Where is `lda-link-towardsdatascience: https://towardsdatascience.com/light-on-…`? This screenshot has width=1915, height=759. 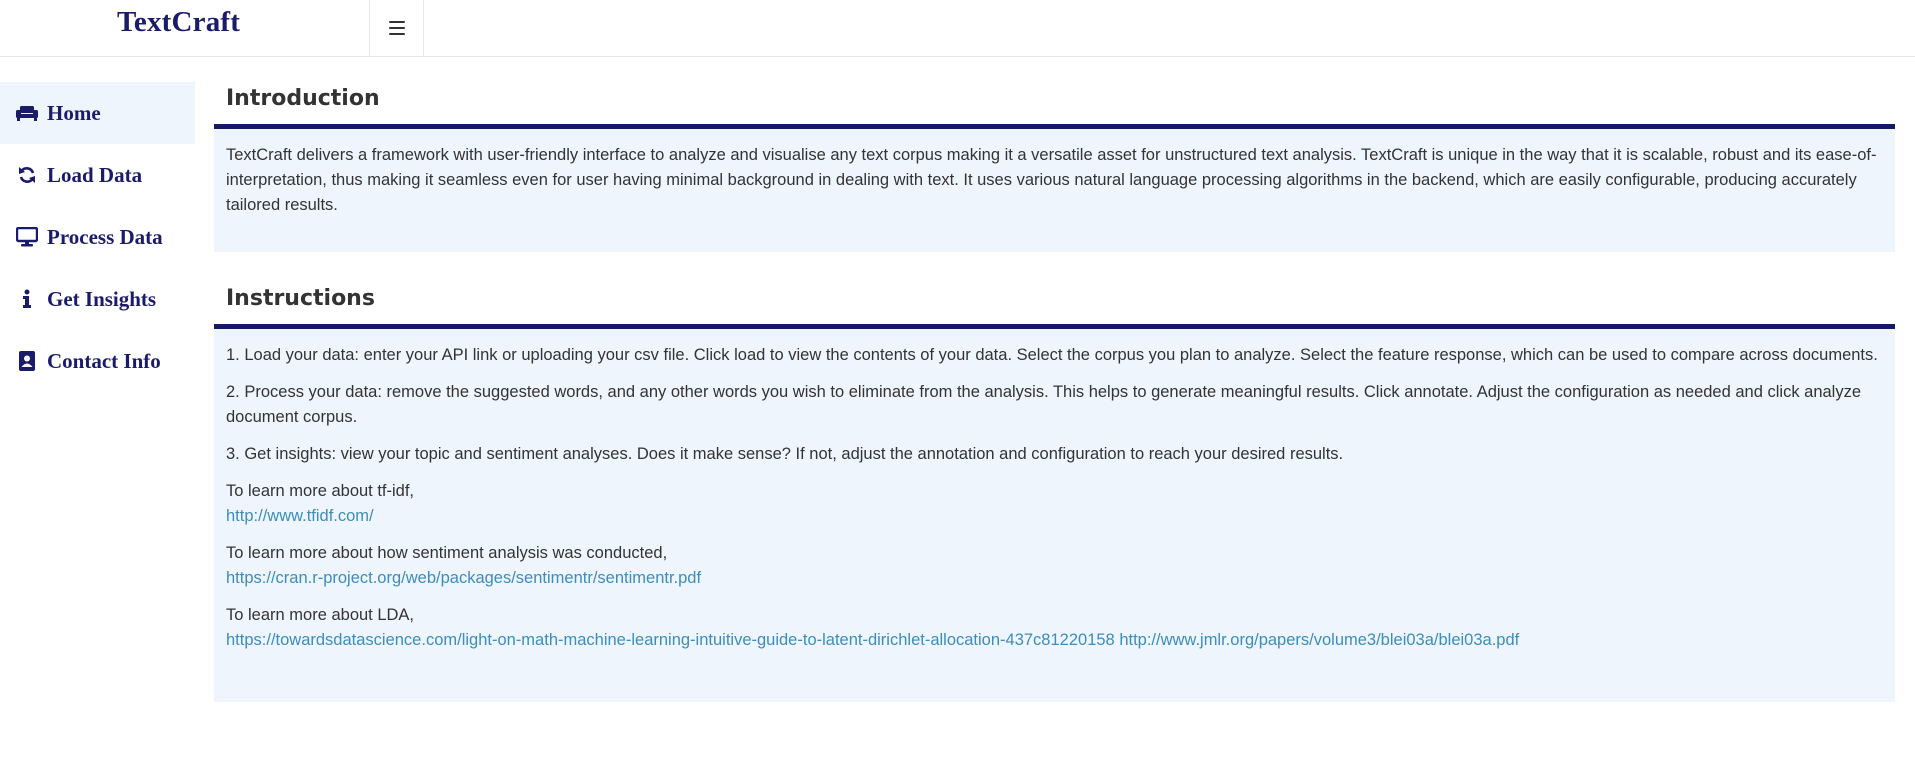 lda-link-towardsdatascience: https://towardsdatascience.com/light-on-… is located at coordinates (670, 640).